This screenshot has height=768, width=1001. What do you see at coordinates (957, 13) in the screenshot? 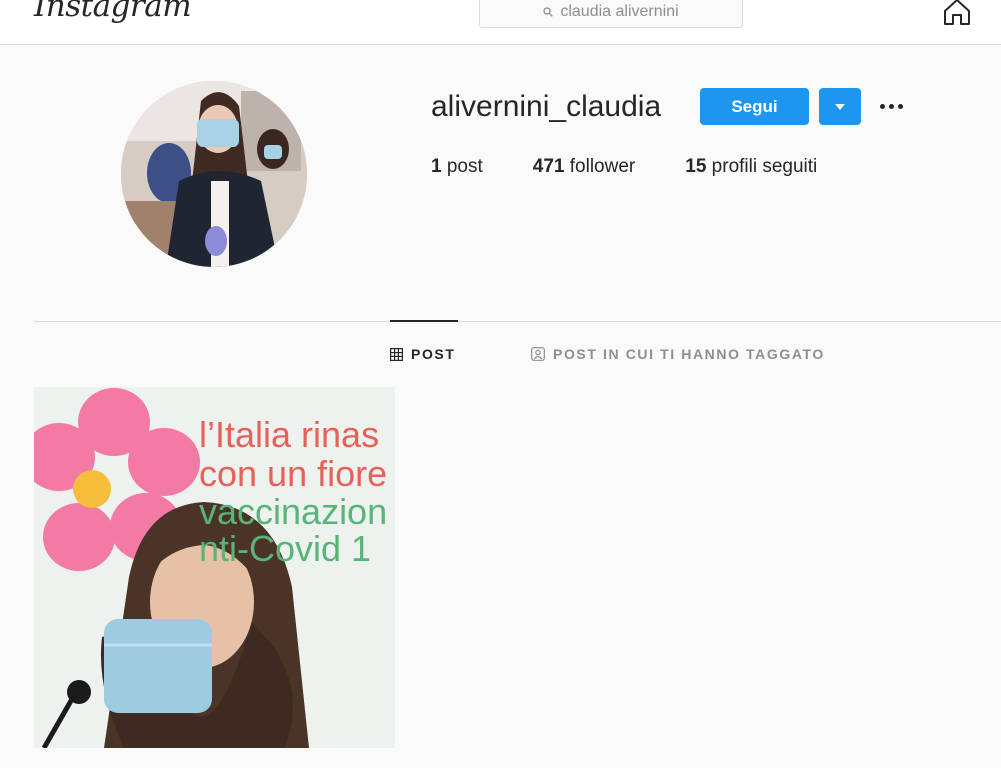
I see `home-icon` at bounding box center [957, 13].